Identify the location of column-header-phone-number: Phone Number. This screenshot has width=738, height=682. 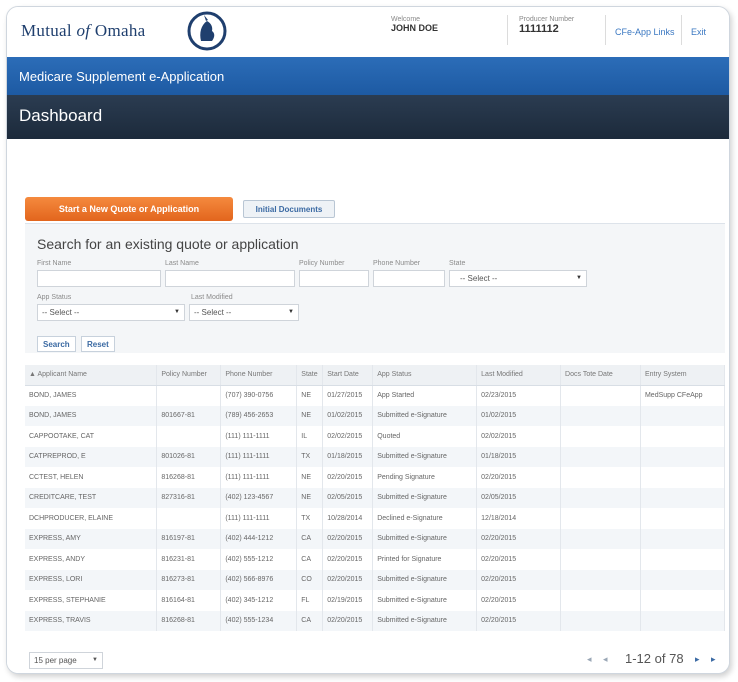
(259, 375).